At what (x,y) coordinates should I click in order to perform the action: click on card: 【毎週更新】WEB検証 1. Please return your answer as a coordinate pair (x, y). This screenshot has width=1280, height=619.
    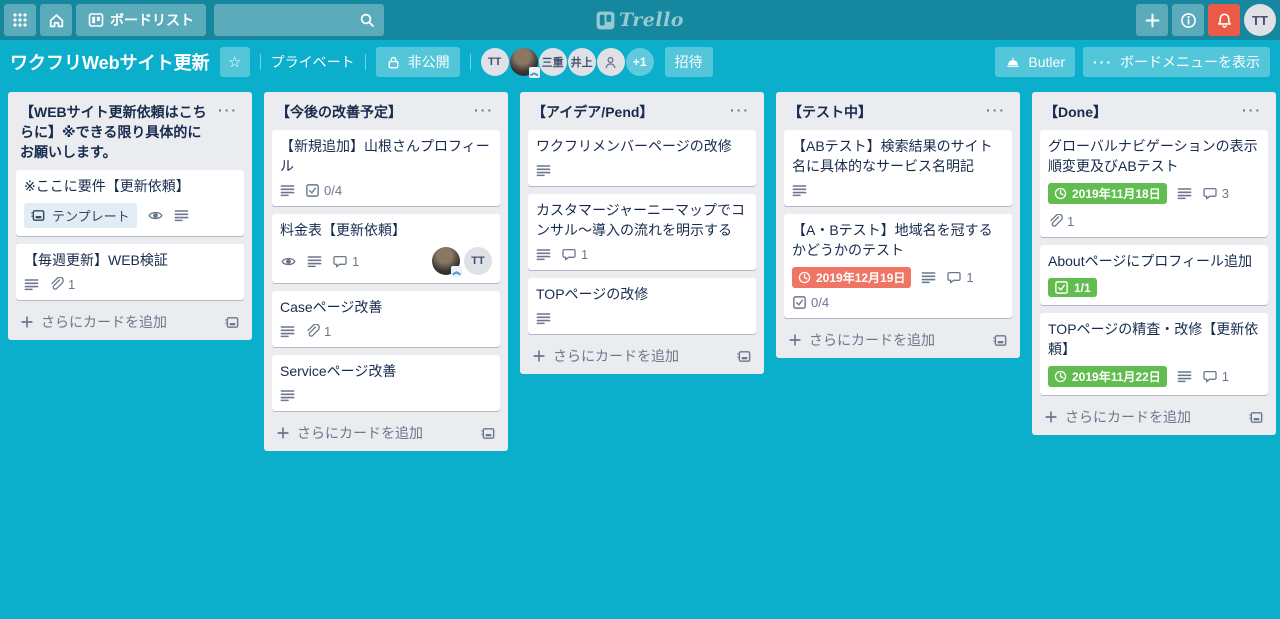
    Looking at the image, I should click on (130, 272).